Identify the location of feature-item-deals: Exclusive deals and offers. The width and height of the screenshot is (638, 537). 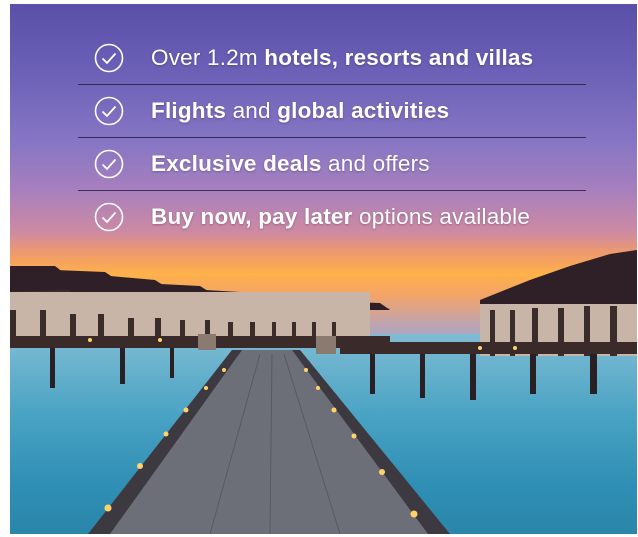
(332, 164).